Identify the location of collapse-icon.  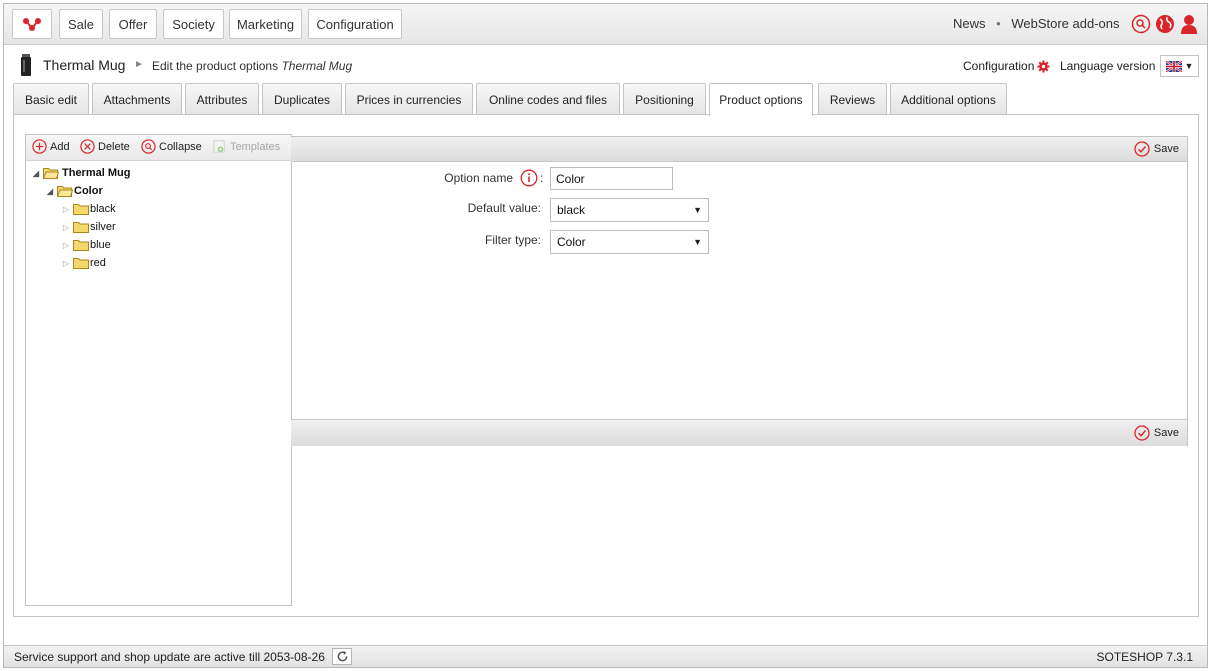
(148, 146).